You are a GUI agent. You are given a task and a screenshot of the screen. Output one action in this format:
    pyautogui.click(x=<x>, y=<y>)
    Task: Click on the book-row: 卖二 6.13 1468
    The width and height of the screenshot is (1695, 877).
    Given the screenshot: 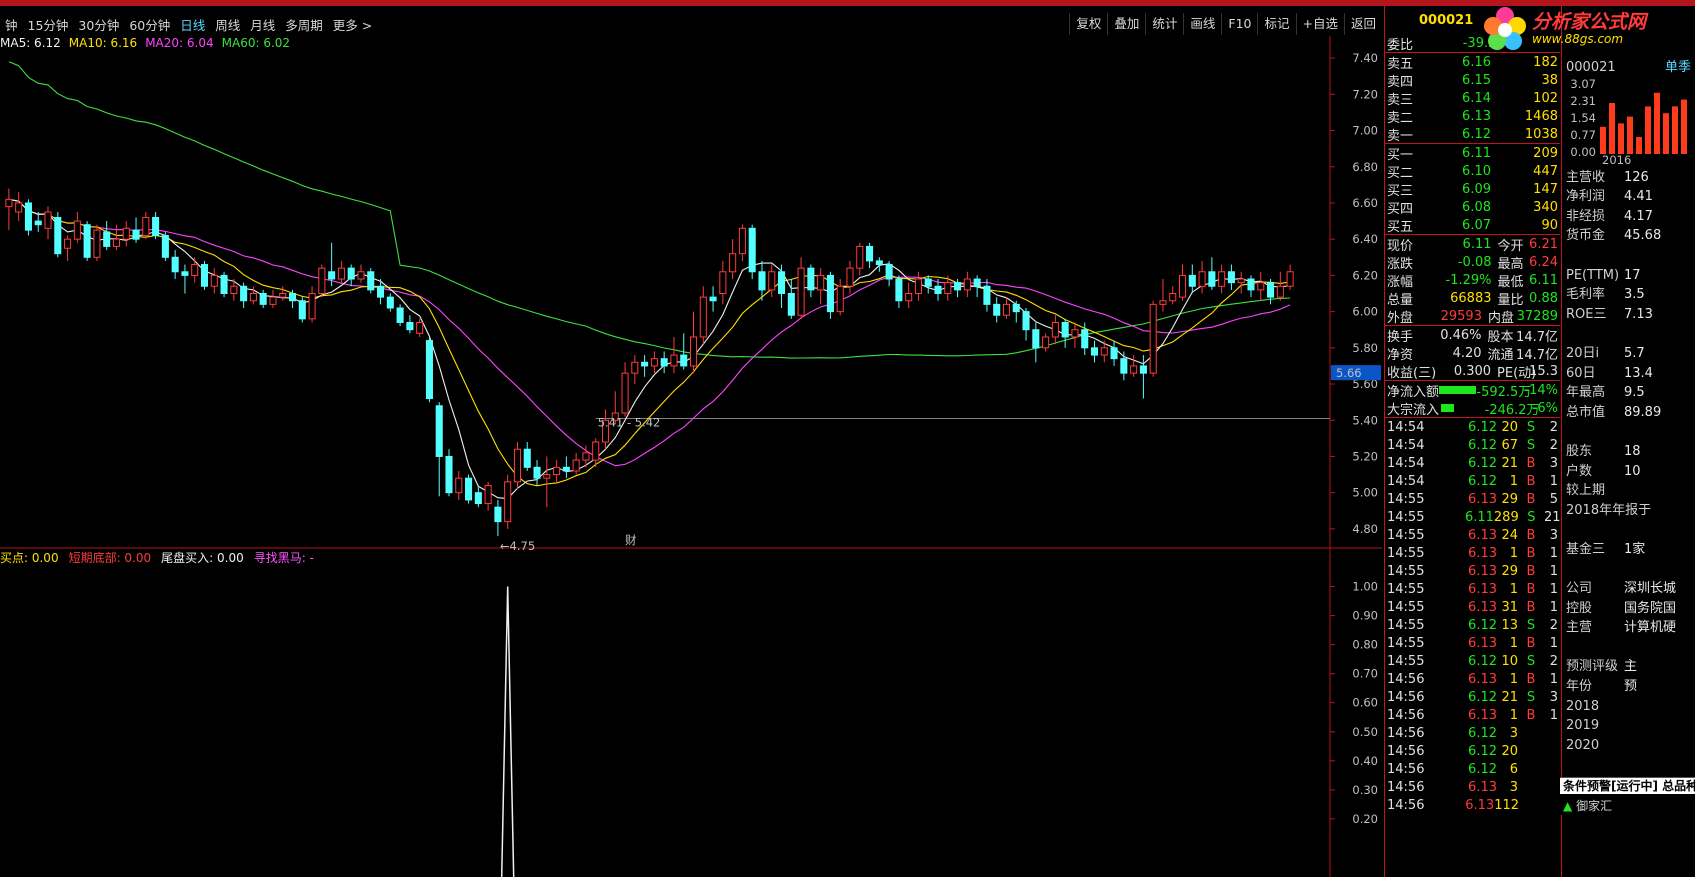 What is the action you would take?
    pyautogui.click(x=1472, y=116)
    